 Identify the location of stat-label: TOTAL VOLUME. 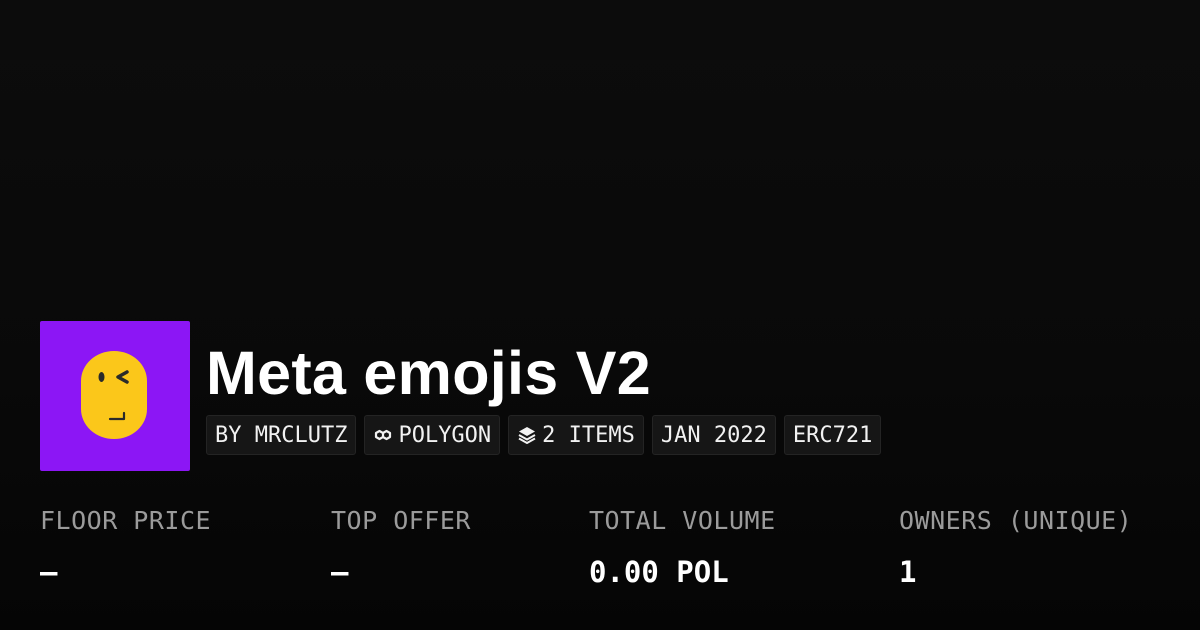
(682, 520).